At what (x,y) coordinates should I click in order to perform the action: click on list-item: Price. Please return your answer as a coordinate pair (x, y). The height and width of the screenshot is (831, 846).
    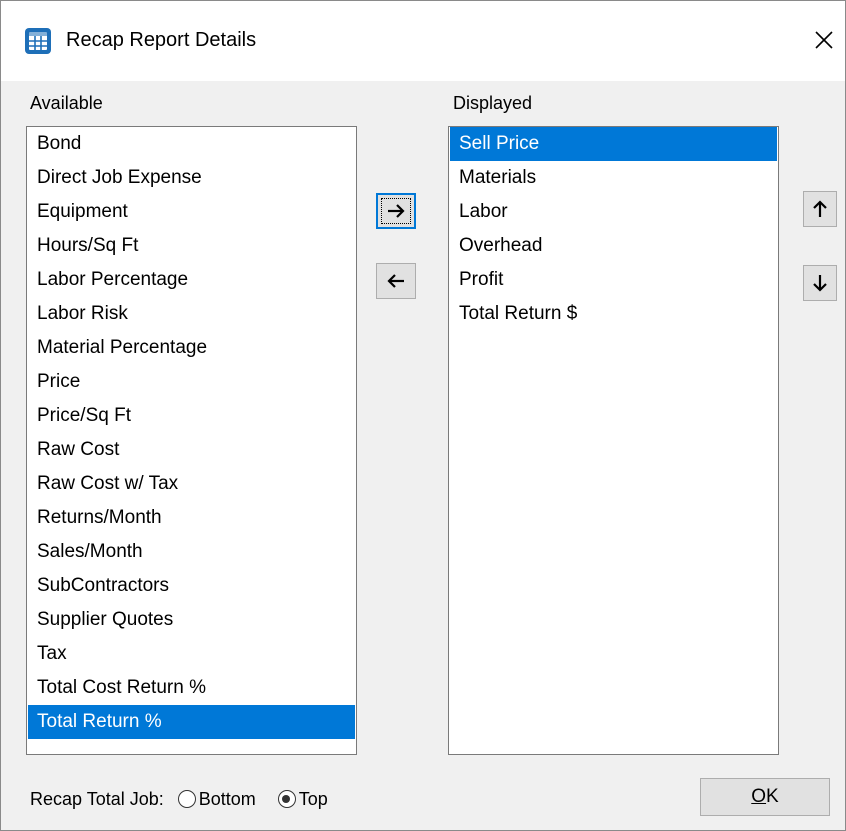
    Looking at the image, I should click on (191, 382).